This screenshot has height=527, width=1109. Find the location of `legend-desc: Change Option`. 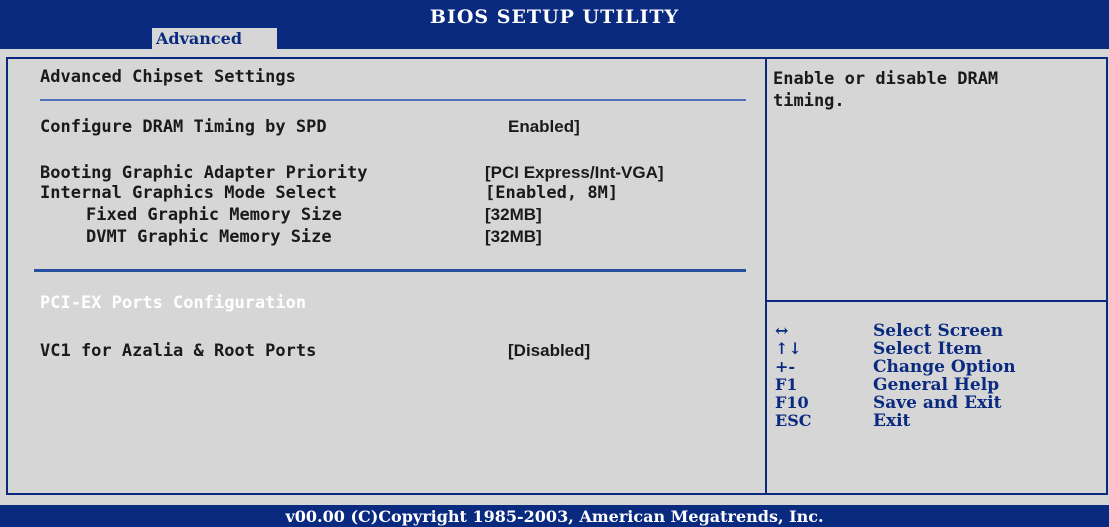

legend-desc: Change Option is located at coordinates (944, 367).